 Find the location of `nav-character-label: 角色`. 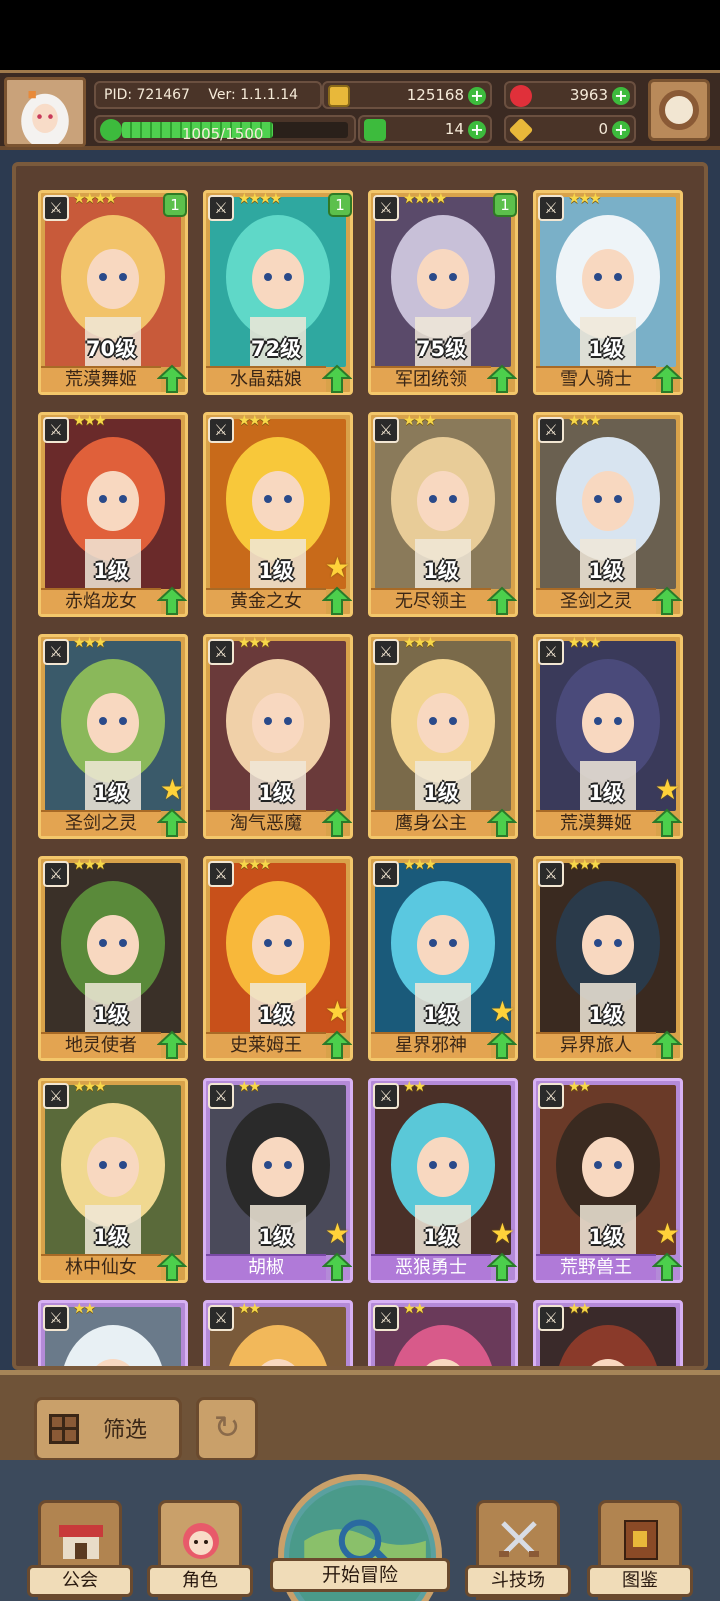

nav-character-label: 角色 is located at coordinates (200, 1581).